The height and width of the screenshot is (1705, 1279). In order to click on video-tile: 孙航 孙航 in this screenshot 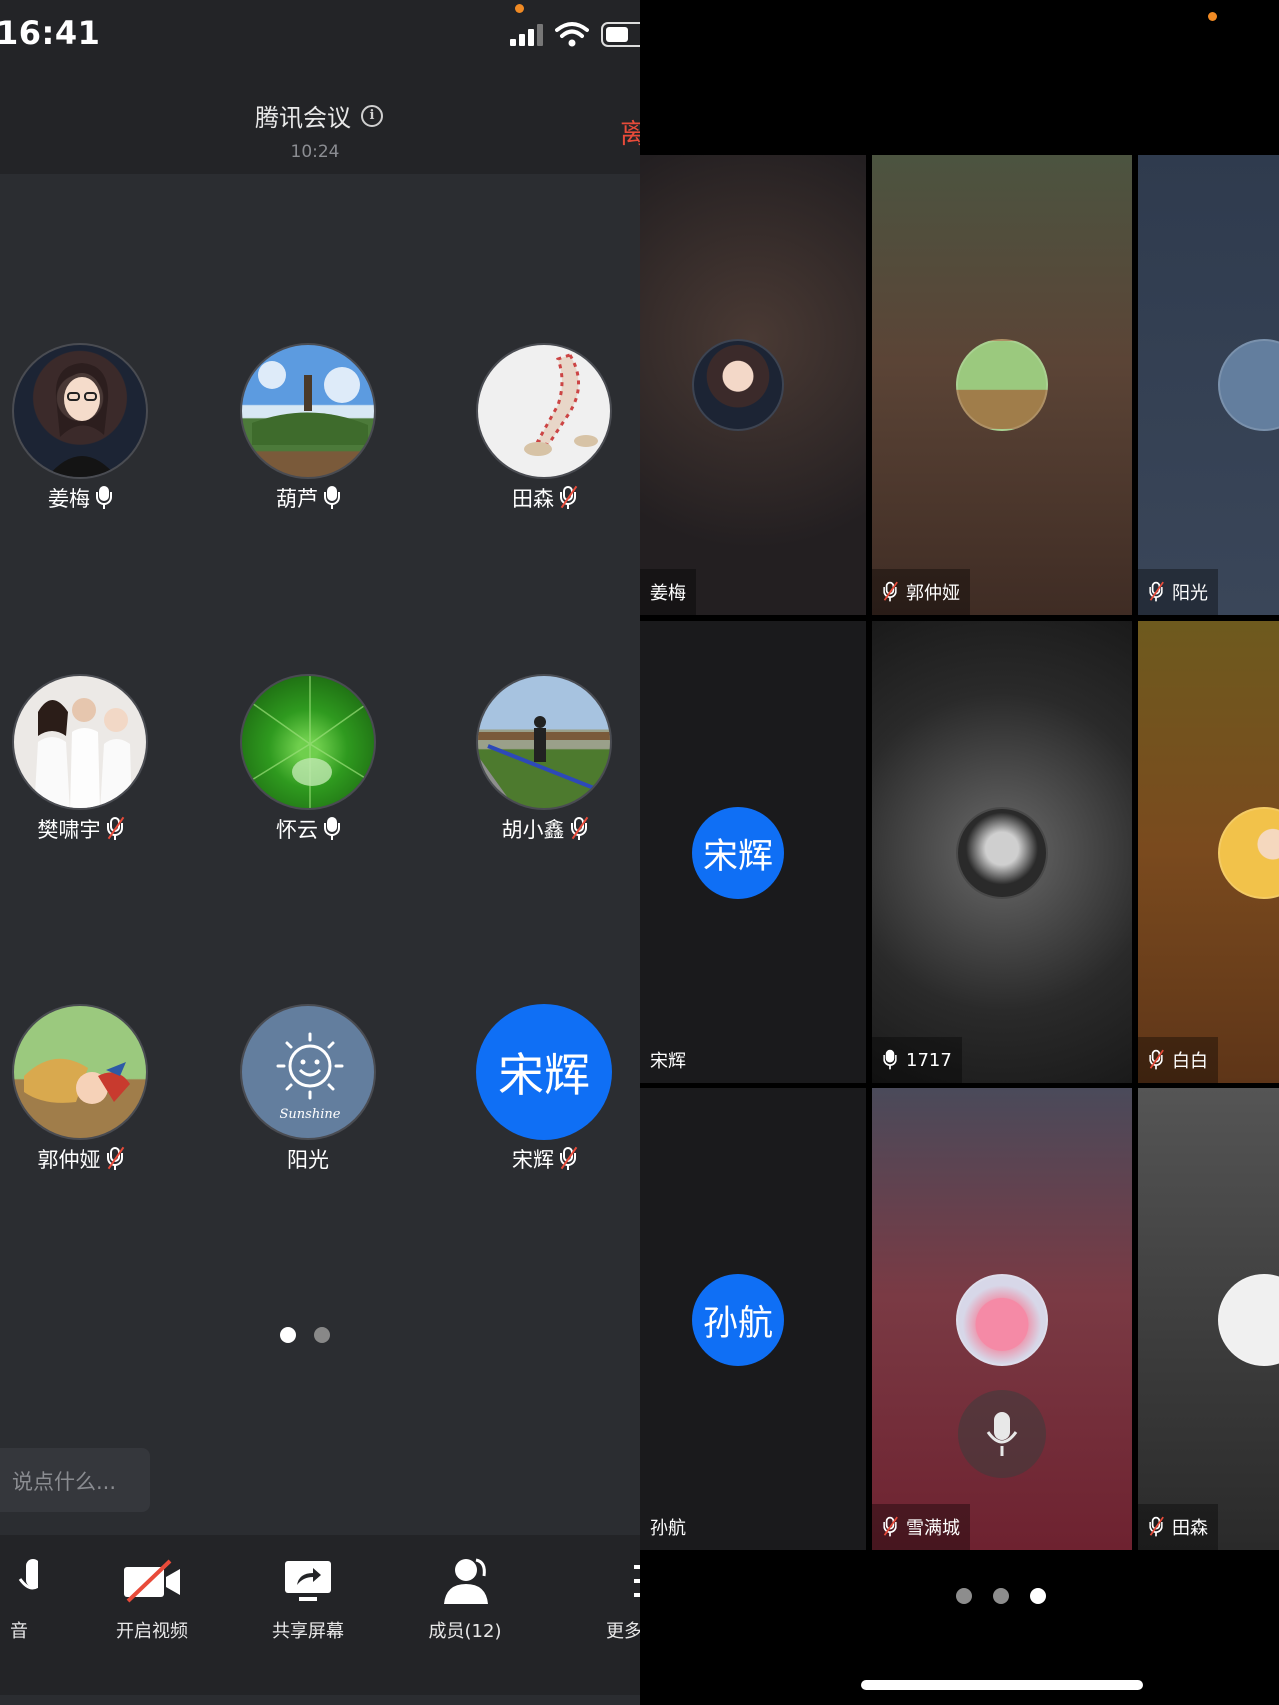, I will do `click(753, 1319)`.